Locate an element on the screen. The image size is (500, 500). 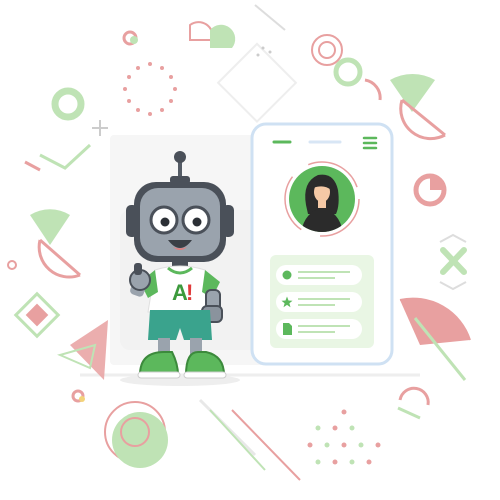
diamond-fill-left is located at coordinates (37, 315).